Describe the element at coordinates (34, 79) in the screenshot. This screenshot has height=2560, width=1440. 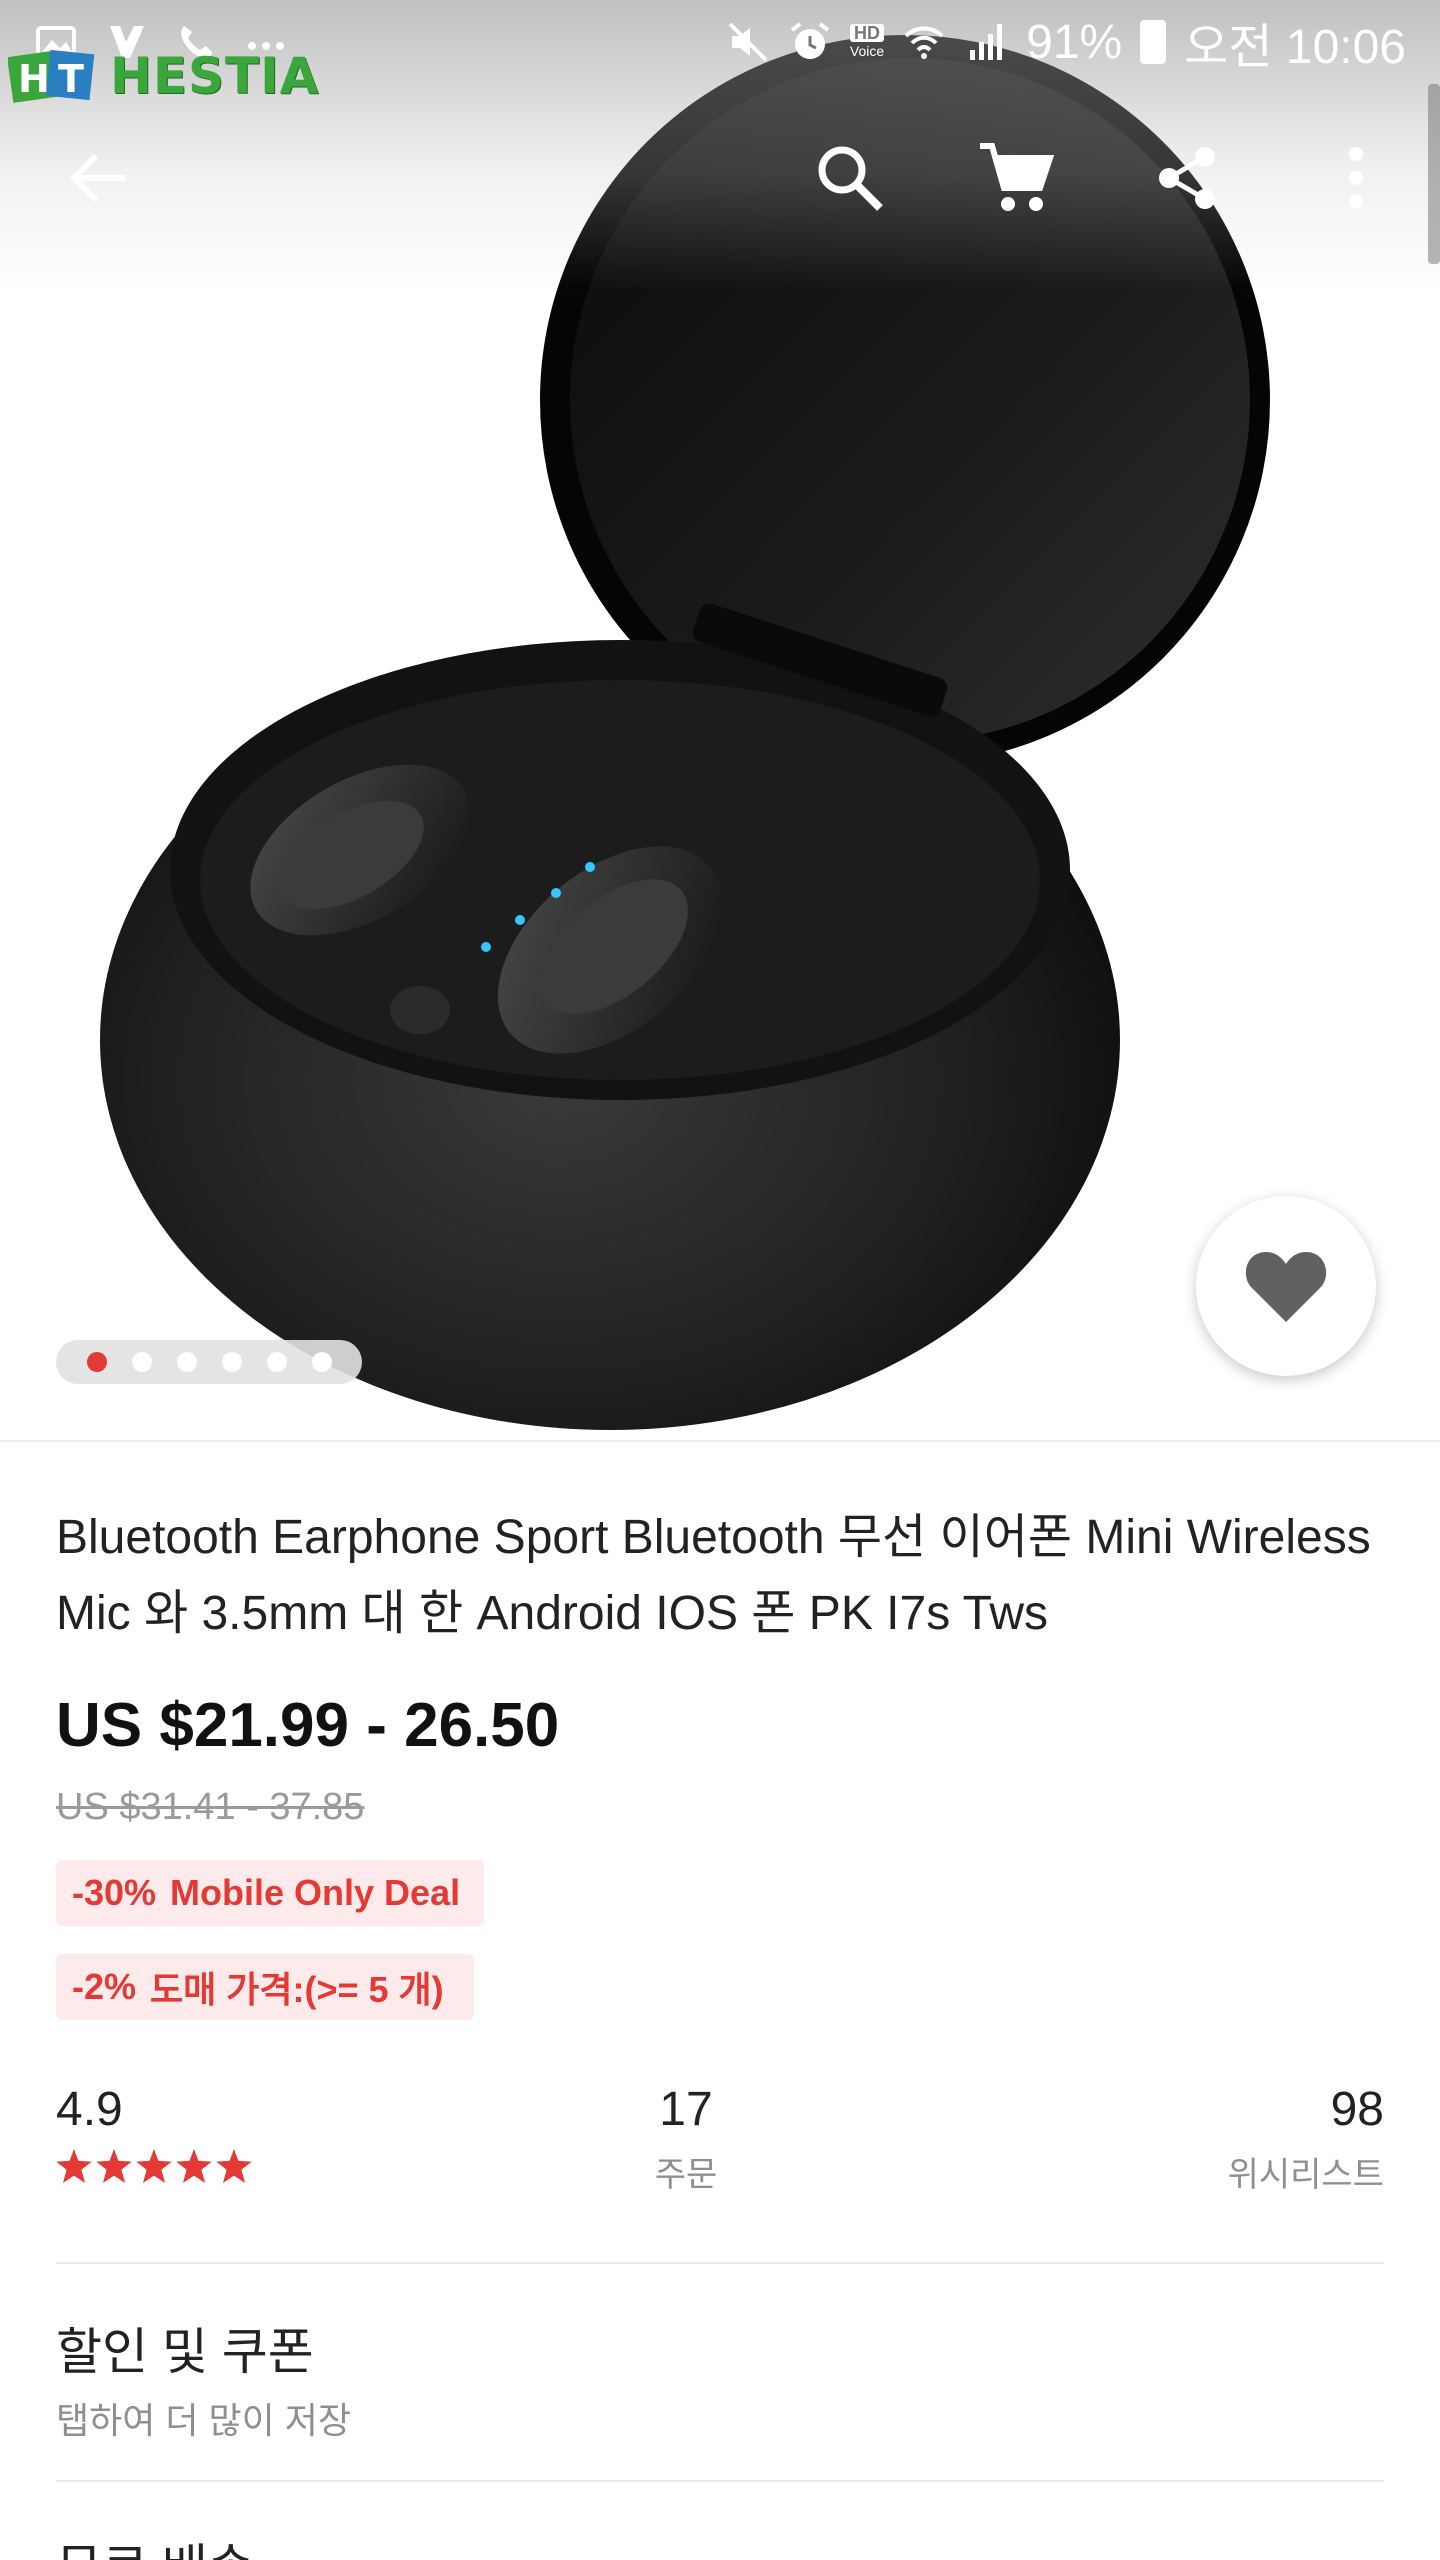
I see `svg-text: H` at that location.